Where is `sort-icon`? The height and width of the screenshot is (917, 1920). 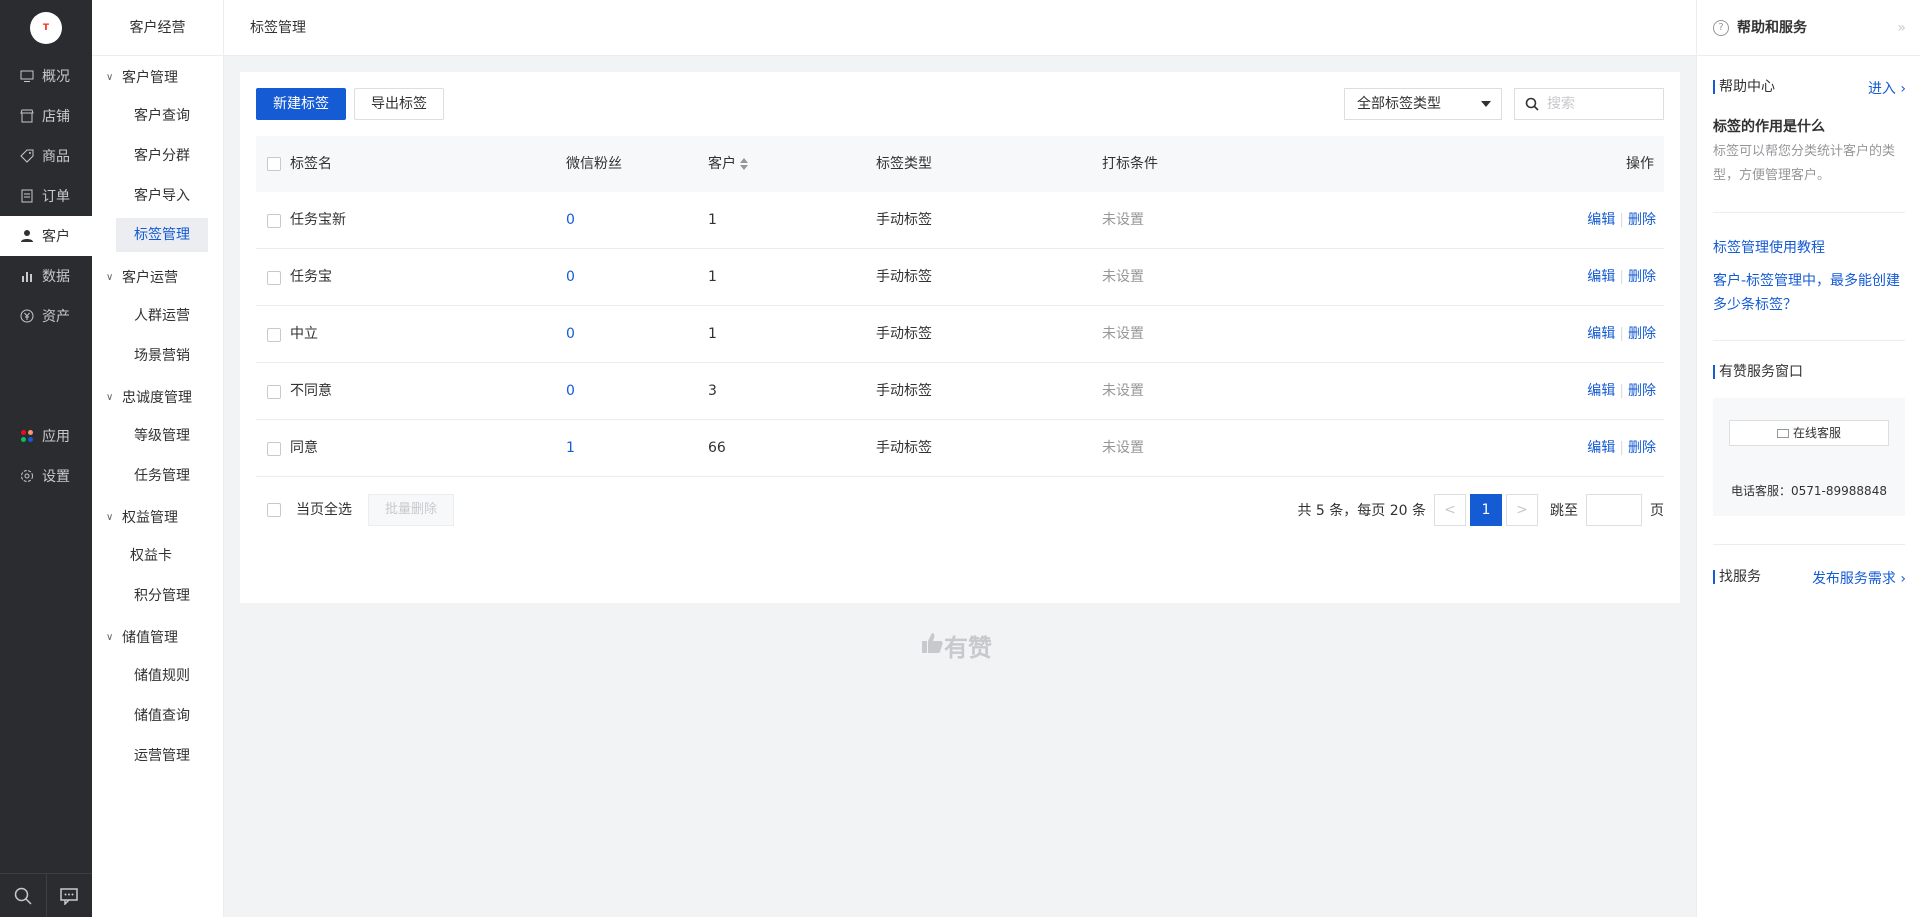 sort-icon is located at coordinates (744, 164).